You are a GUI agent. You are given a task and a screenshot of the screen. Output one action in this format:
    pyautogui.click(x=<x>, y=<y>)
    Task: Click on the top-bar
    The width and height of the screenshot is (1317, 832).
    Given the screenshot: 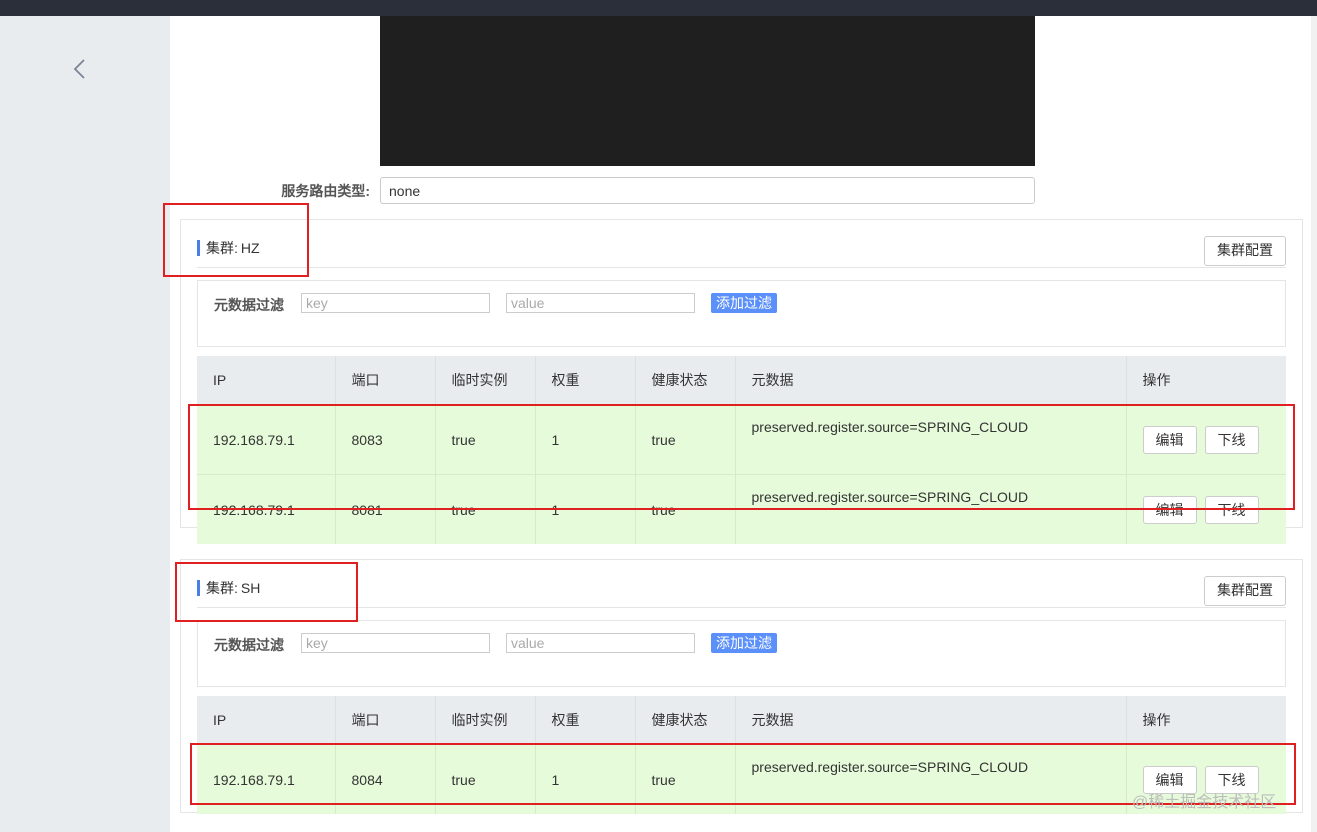 What is the action you would take?
    pyautogui.click(x=658, y=8)
    